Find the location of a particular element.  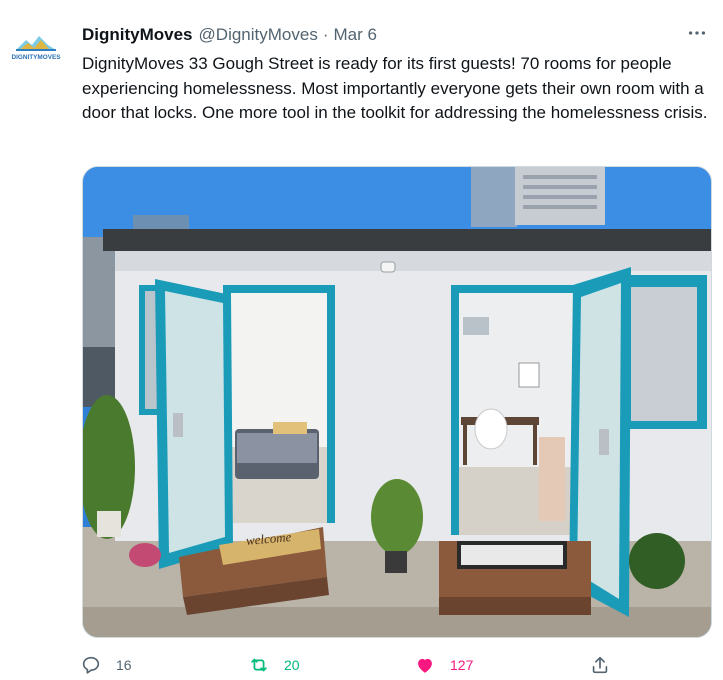

display-name: DignityMoves is located at coordinates (137, 35).